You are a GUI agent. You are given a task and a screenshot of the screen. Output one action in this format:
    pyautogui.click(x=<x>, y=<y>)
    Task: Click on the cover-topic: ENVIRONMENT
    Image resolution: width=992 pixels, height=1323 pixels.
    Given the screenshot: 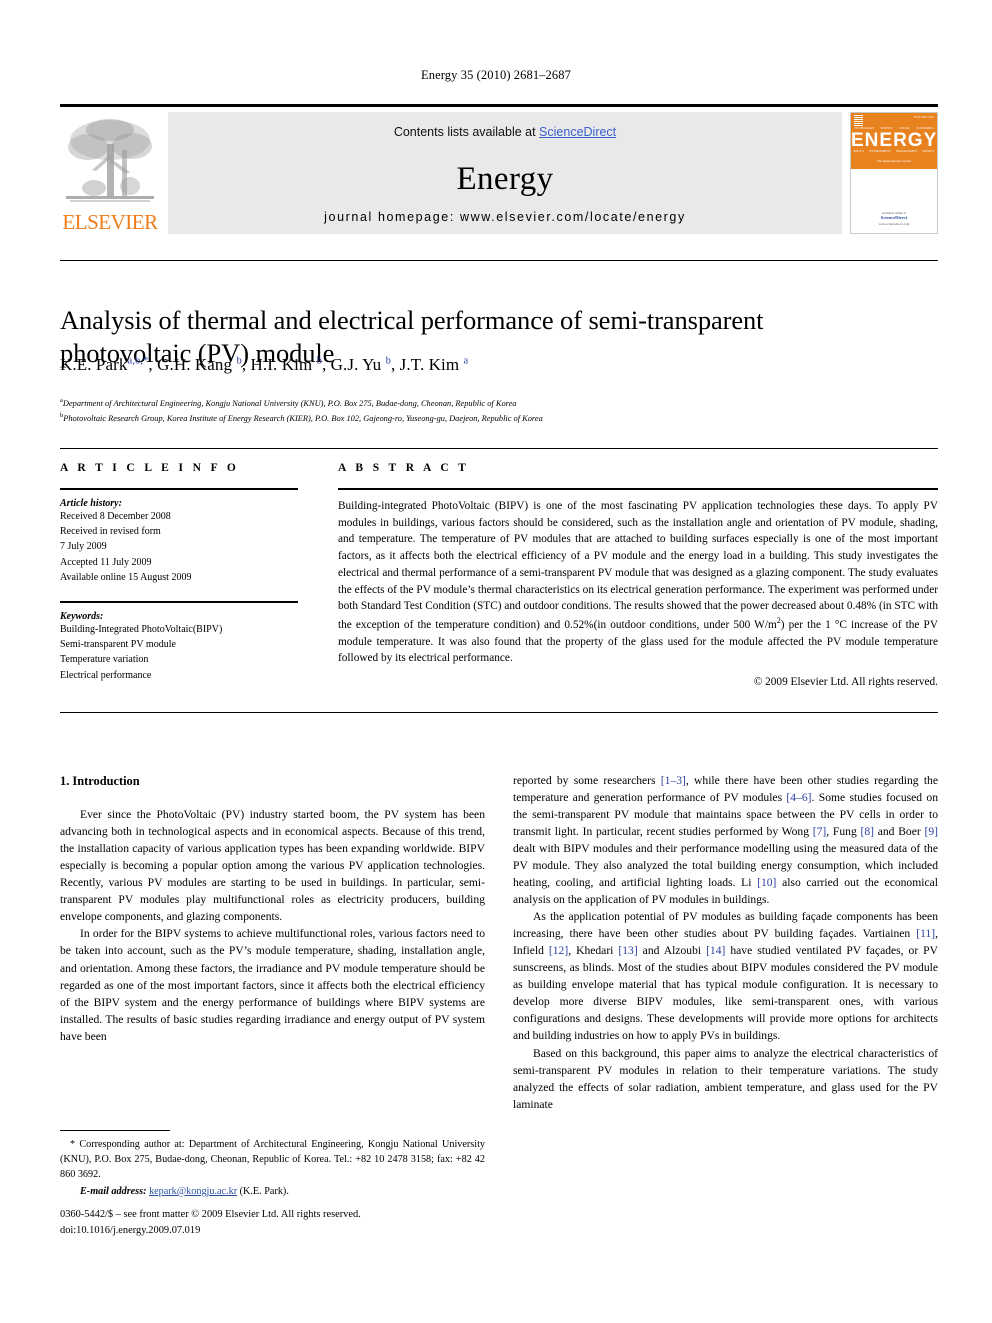 What is the action you would take?
    pyautogui.click(x=880, y=151)
    